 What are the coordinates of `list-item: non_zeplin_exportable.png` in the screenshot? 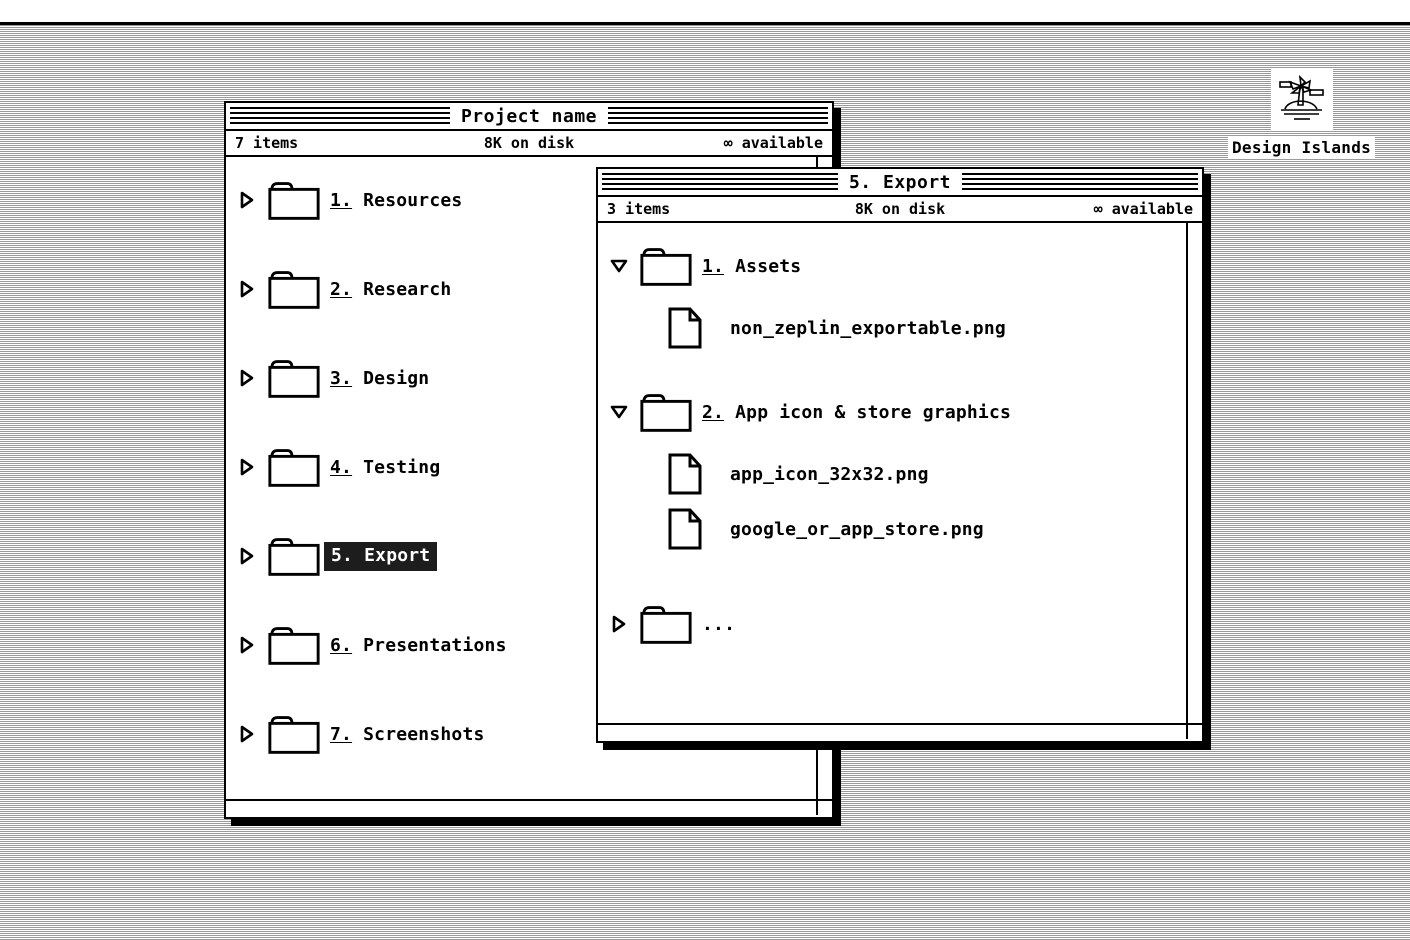 It's located at (892, 328).